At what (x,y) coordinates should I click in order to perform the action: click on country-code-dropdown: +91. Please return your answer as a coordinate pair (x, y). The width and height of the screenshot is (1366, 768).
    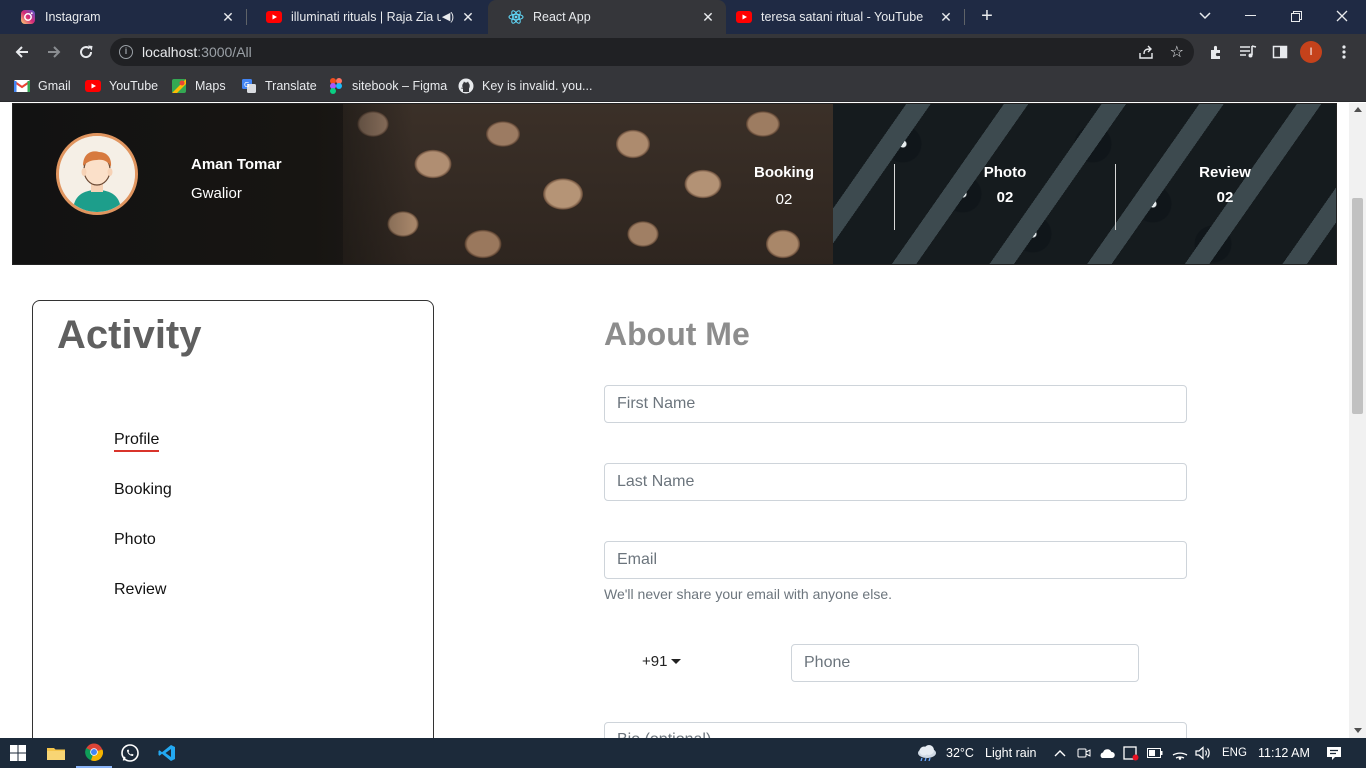
    Looking at the image, I should click on (662, 661).